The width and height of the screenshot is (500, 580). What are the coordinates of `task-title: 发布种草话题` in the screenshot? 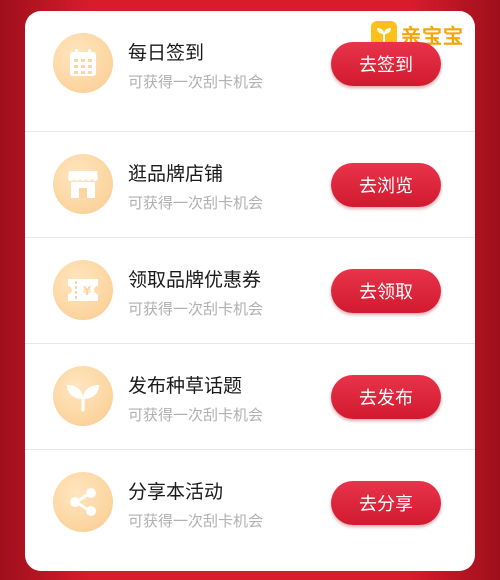 It's located at (185, 386).